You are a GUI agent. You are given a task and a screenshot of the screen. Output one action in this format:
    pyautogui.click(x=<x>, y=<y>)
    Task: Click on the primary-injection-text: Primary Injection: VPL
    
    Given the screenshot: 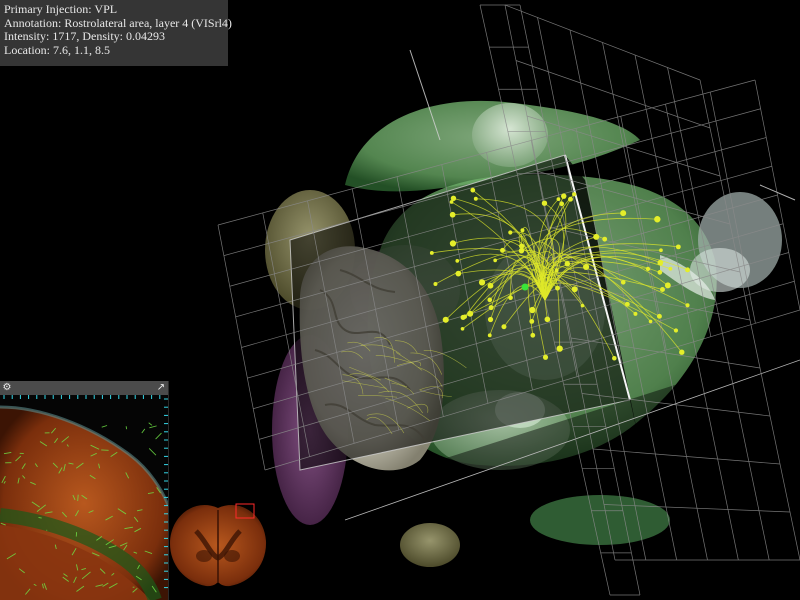 What is the action you would take?
    pyautogui.click(x=61, y=9)
    